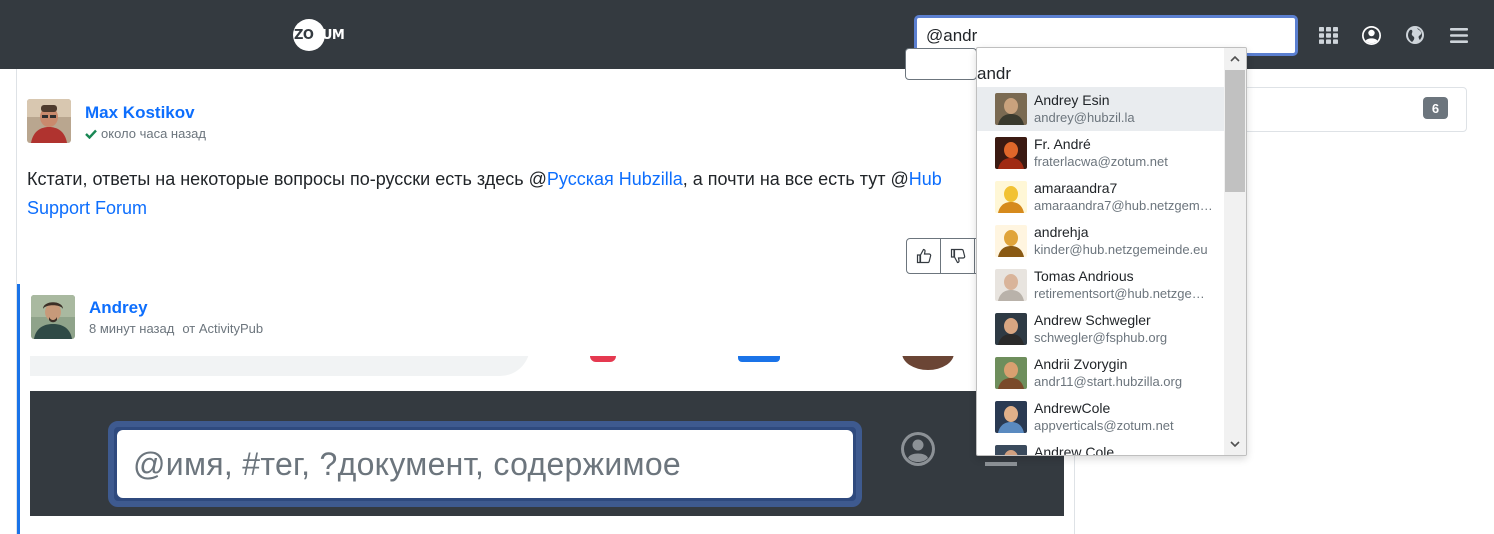 This screenshot has height=534, width=1494. What do you see at coordinates (176, 328) in the screenshot?
I see `post-meta: 8 минут назад от ActivityPub` at bounding box center [176, 328].